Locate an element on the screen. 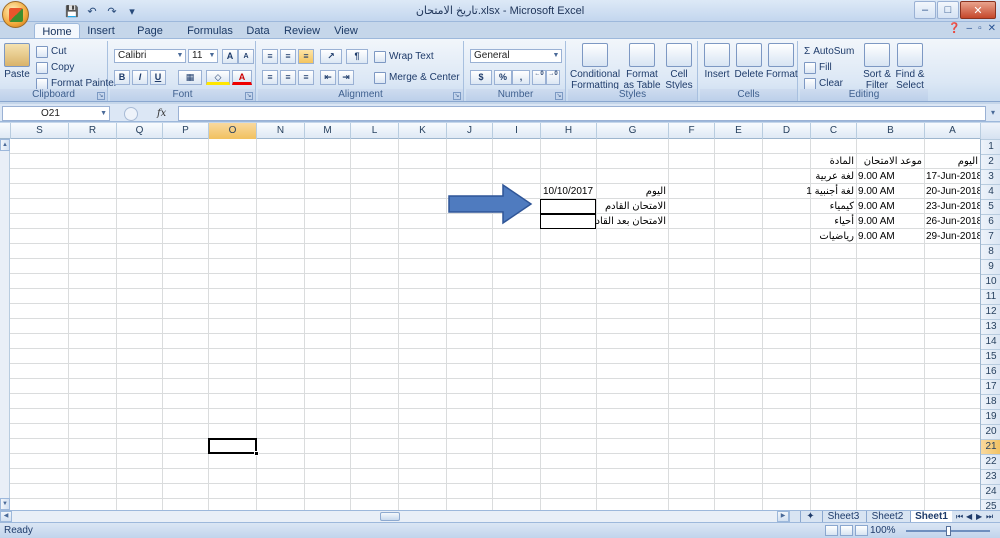 The image size is (1000, 538). currency-button: $ is located at coordinates (481, 77).